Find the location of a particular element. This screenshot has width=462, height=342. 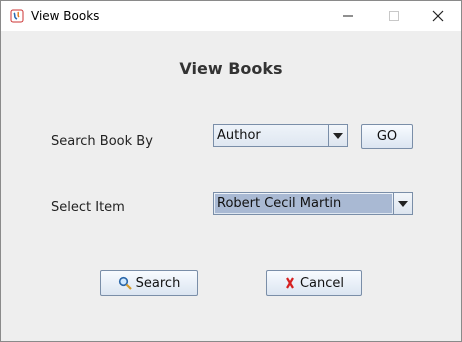

close-icon is located at coordinates (438, 16).